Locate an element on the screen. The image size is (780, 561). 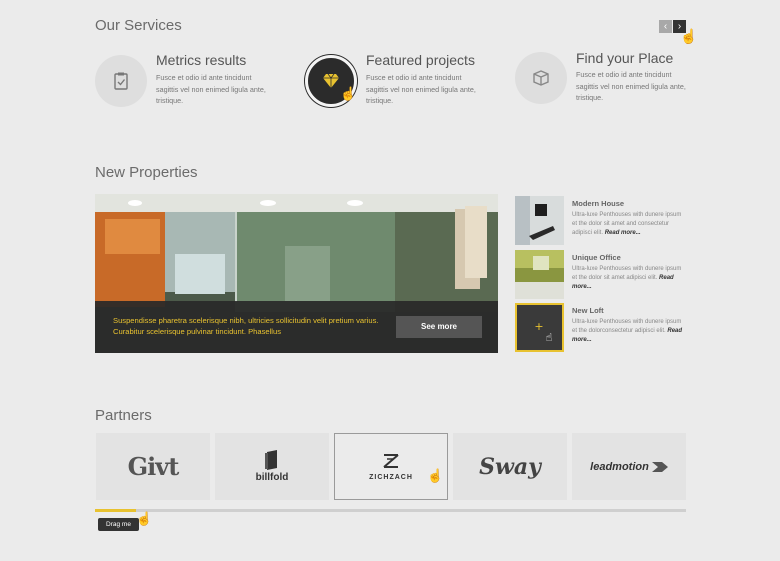
partners-scroll-track is located at coordinates (390, 510).